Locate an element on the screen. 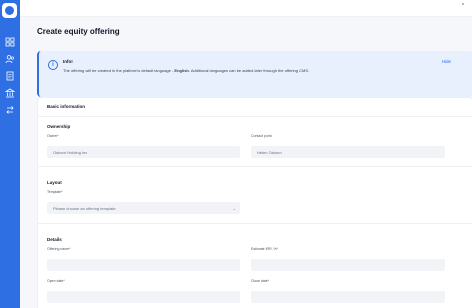 This screenshot has width=472, height=308. open-date-label: Open date* is located at coordinates (56, 281).